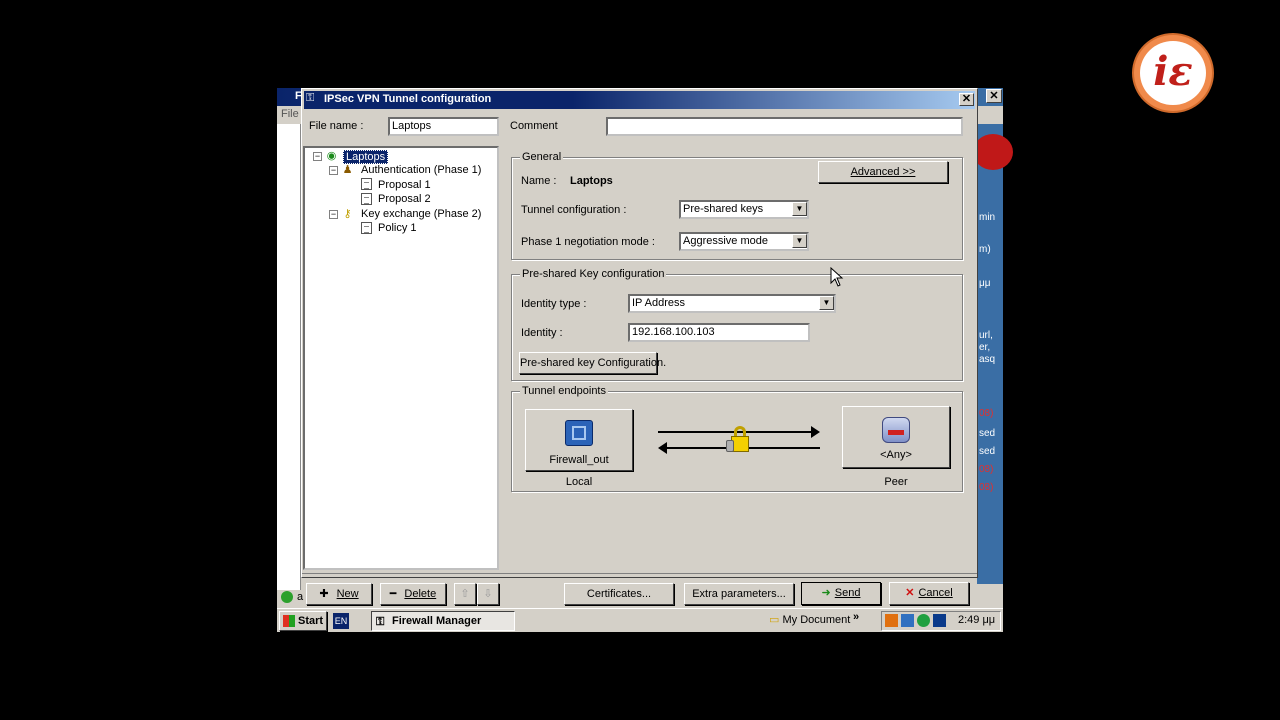 This screenshot has height=720, width=1280. I want to click on tray-app-icon, so click(891, 620).